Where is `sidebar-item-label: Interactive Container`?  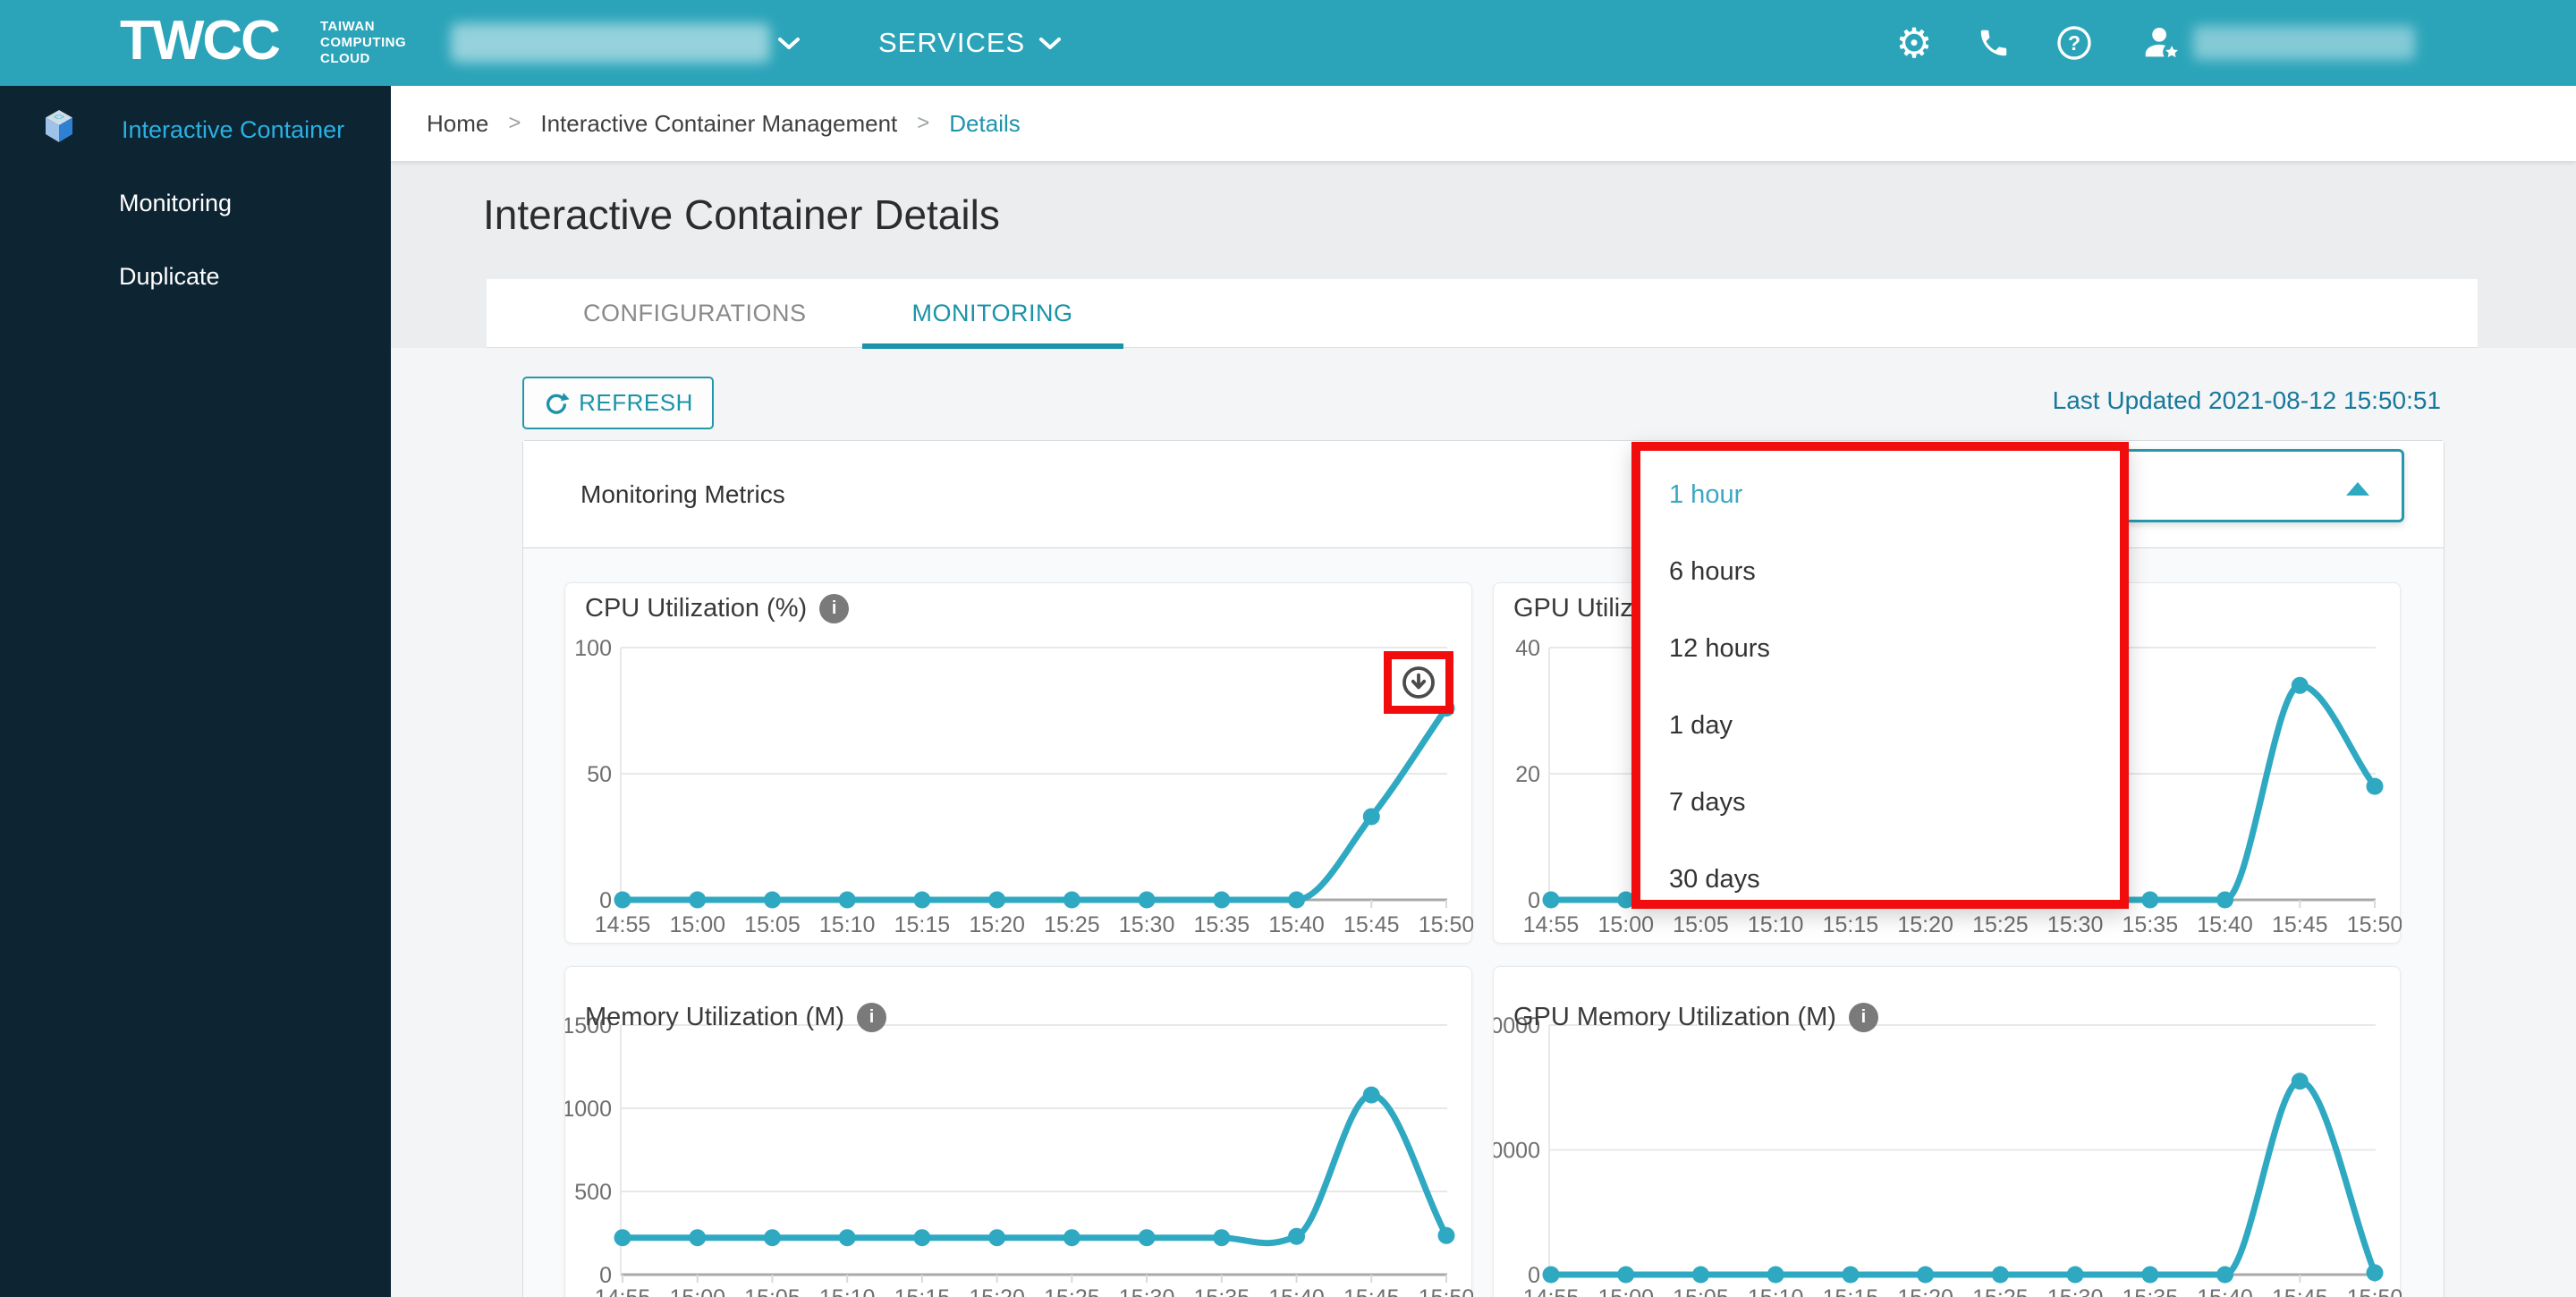
sidebar-item-label: Interactive Container is located at coordinates (233, 129).